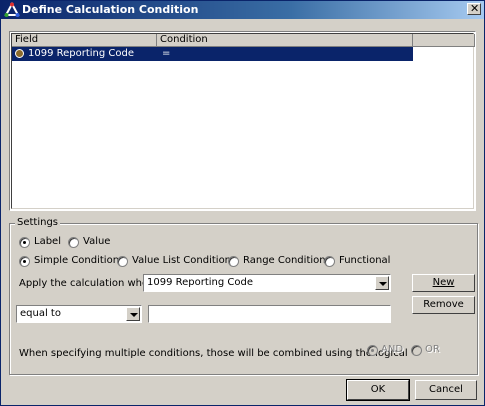 Image resolution: width=485 pixels, height=406 pixels. What do you see at coordinates (81, 53) in the screenshot?
I see `row-field-cell: 1099 Reporting Code` at bounding box center [81, 53].